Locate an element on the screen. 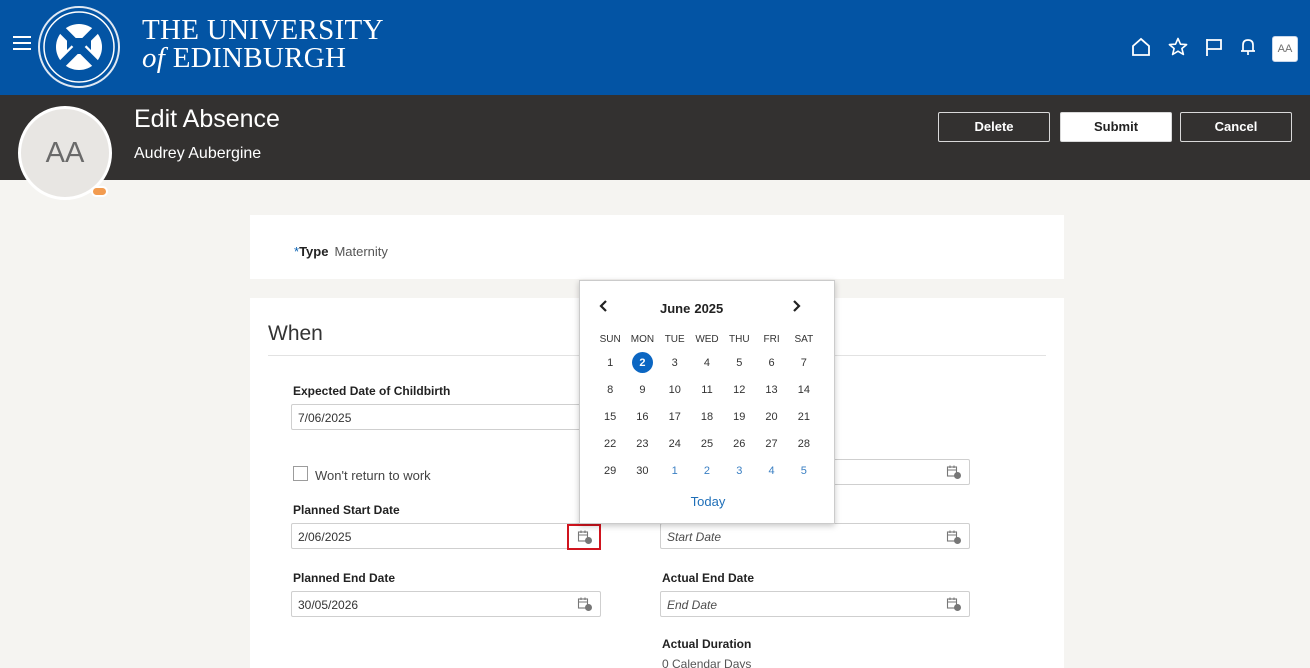  calendar-day: 6 is located at coordinates (771, 363).